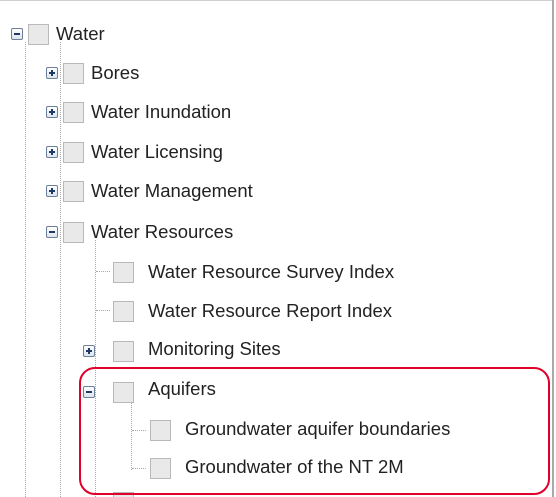 The height and width of the screenshot is (497, 556). I want to click on tree-node-label: Bores, so click(115, 72).